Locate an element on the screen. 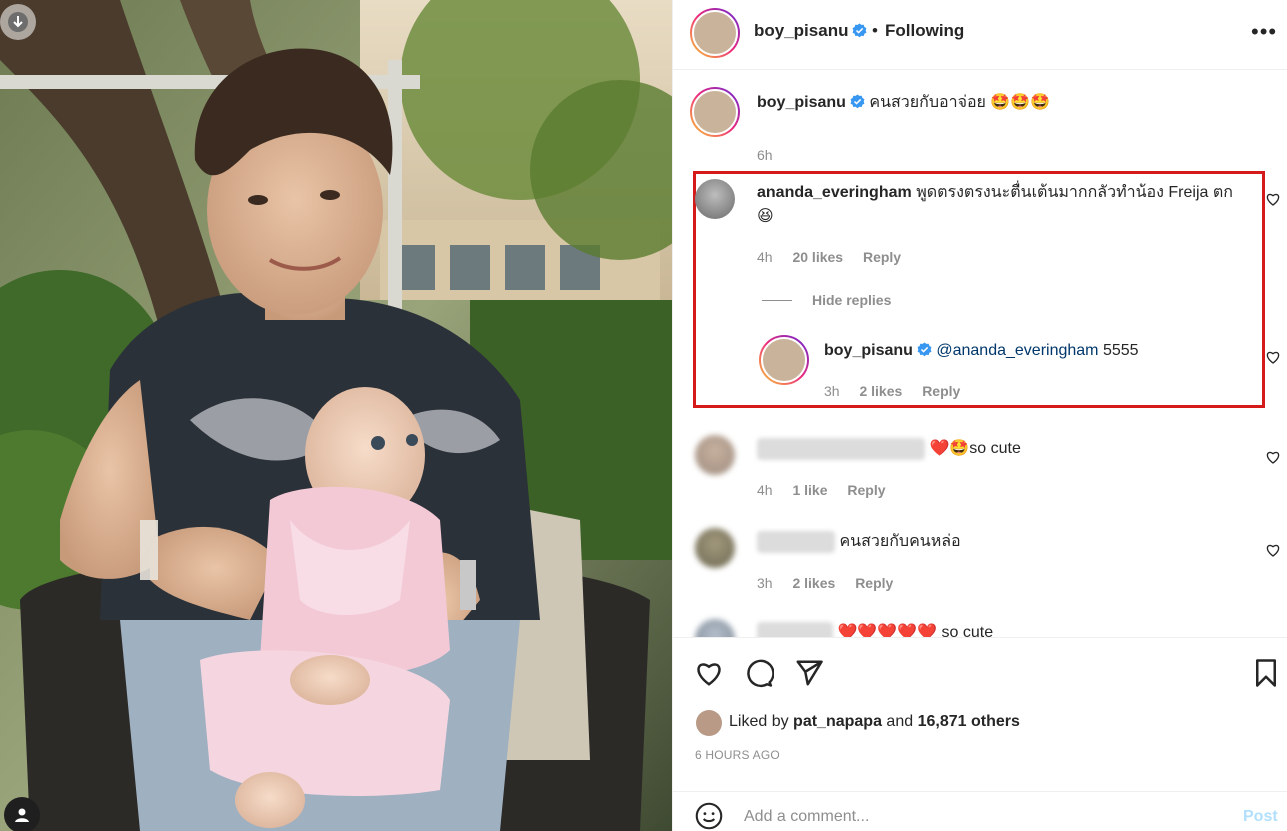 The width and height of the screenshot is (1287, 831). comment-composer: Add a comment... Post is located at coordinates (980, 811).